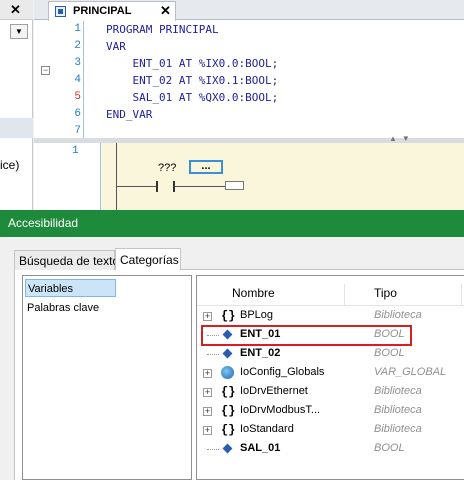  Describe the element at coordinates (102, 11) in the screenshot. I see `tab-principal-label: PRINCIPAL` at that location.